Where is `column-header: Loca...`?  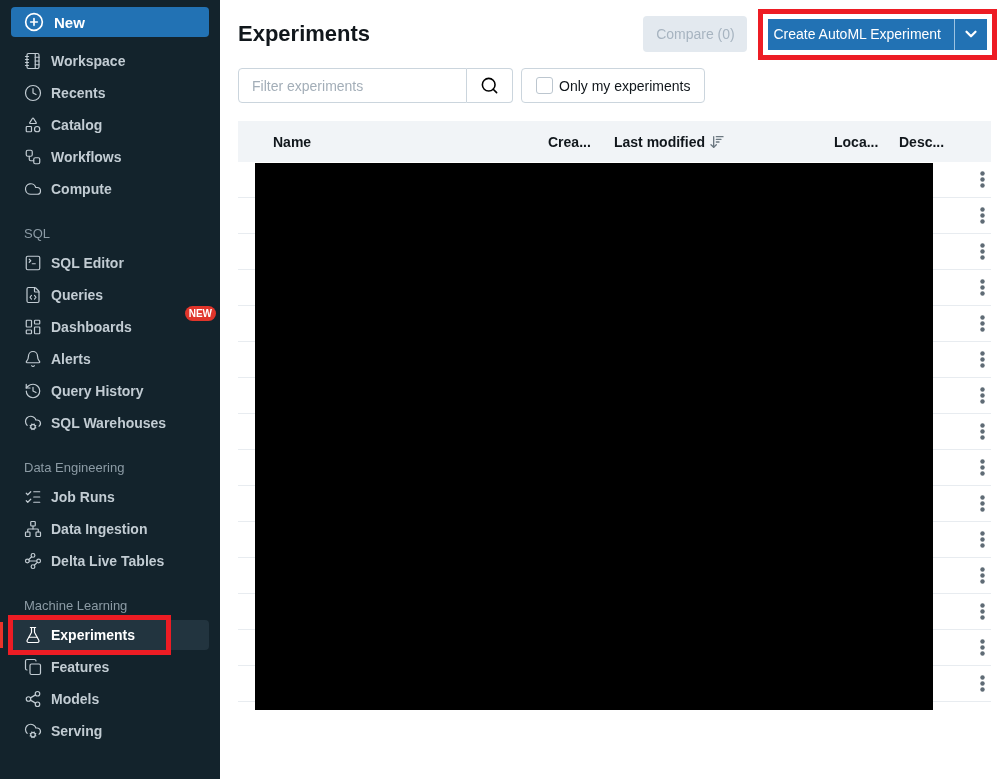 column-header: Loca... is located at coordinates (866, 141).